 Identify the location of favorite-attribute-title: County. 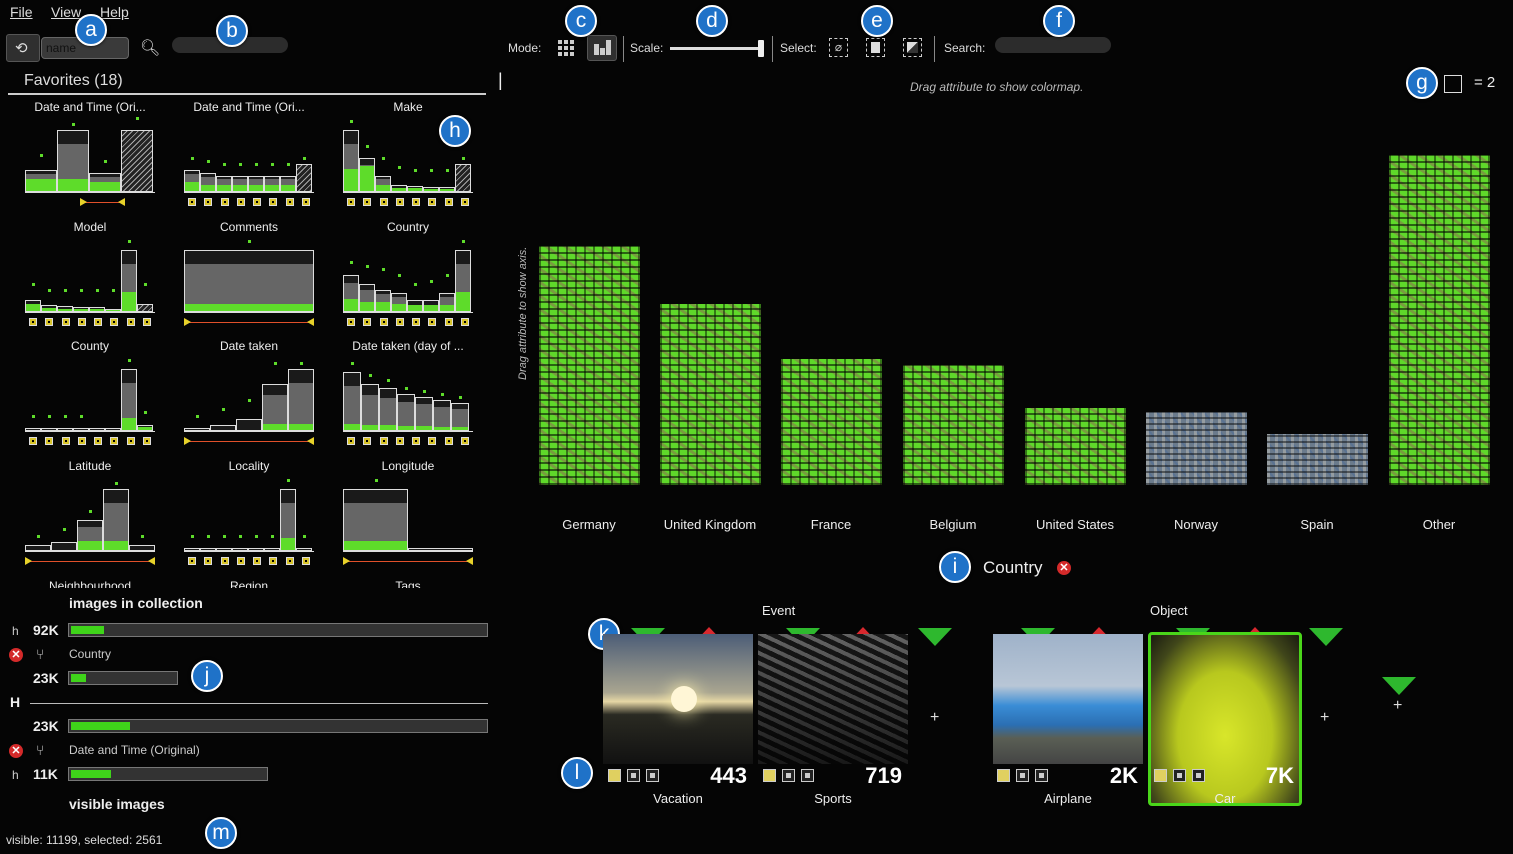
(90, 346).